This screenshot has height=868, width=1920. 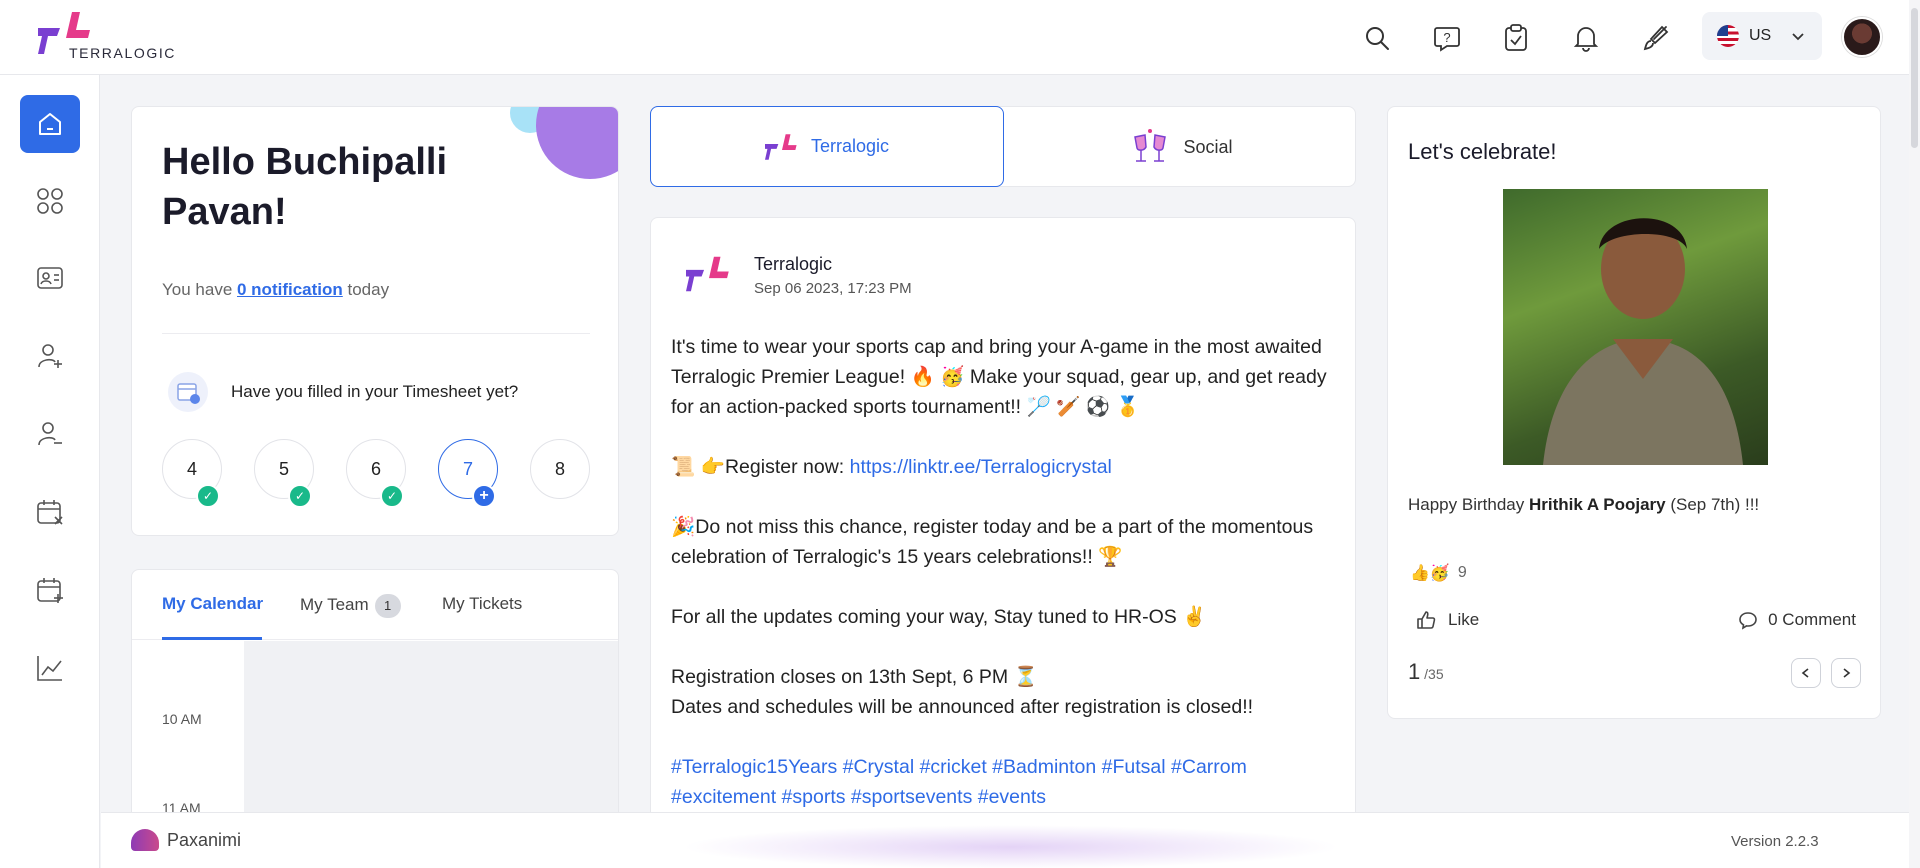 I want to click on register-prefix: 📜 👉Register now:, so click(x=760, y=467).